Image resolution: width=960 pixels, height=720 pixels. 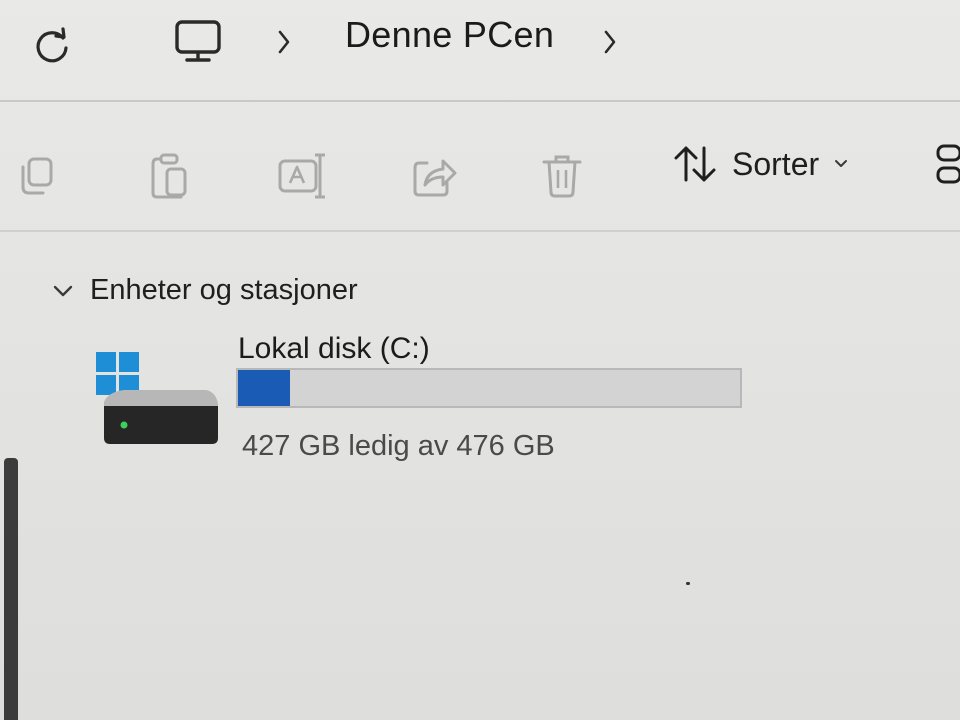 What do you see at coordinates (449, 35) in the screenshot?
I see `breadcrumb-current-location: Denne PCen` at bounding box center [449, 35].